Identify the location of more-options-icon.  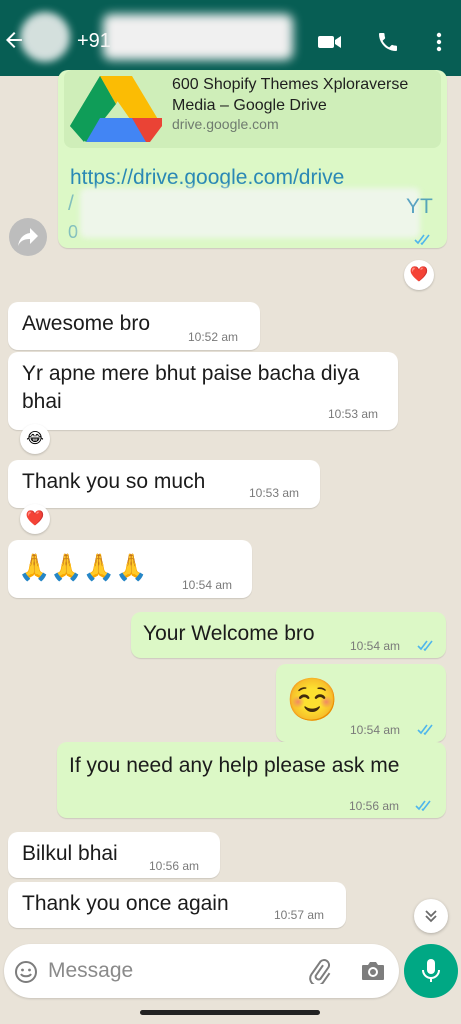
(439, 42).